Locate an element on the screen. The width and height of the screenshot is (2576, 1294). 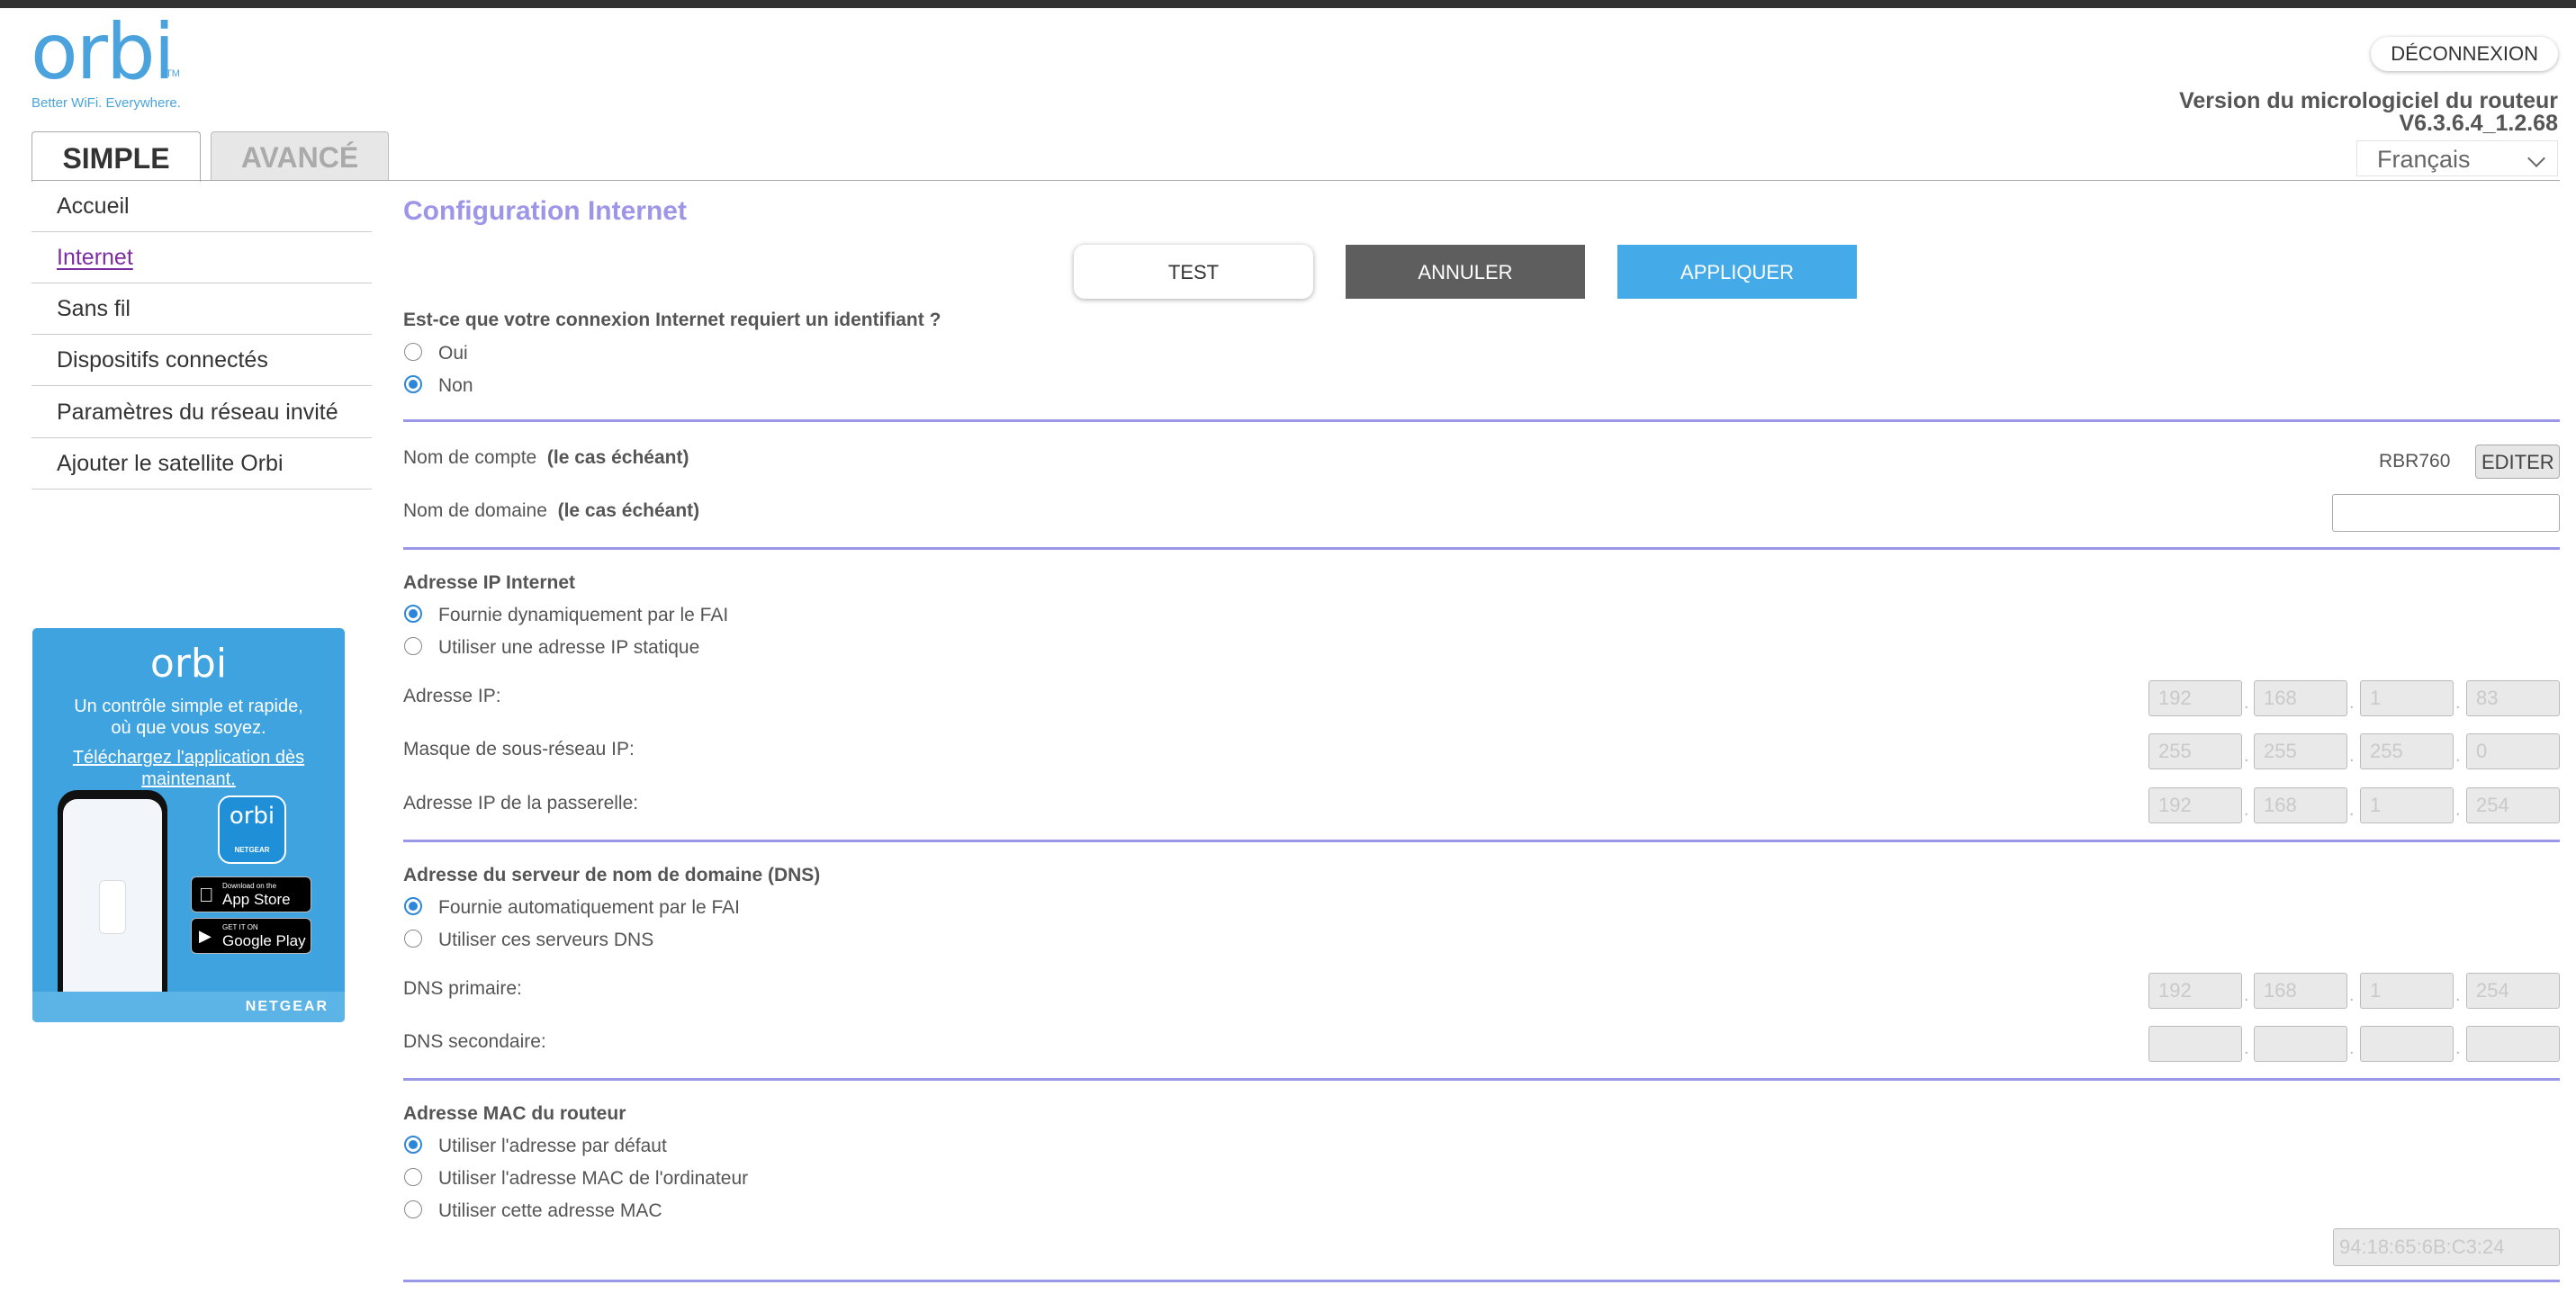
gateway-octet-1: 192 is located at coordinates (2195, 805).